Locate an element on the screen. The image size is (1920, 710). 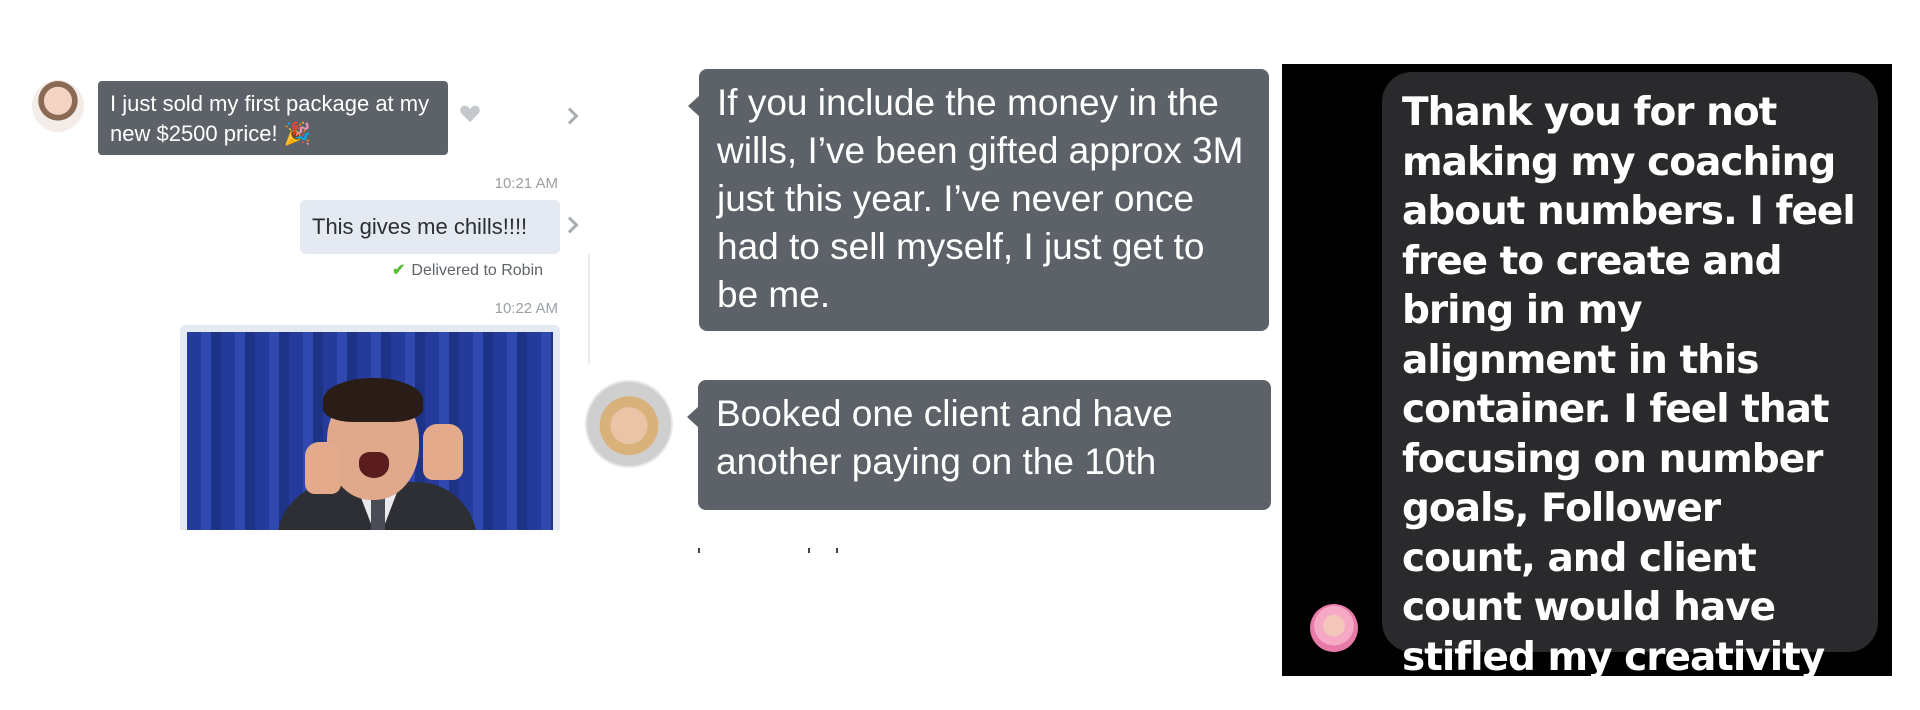
checkmark-icon: ✔ is located at coordinates (399, 270).